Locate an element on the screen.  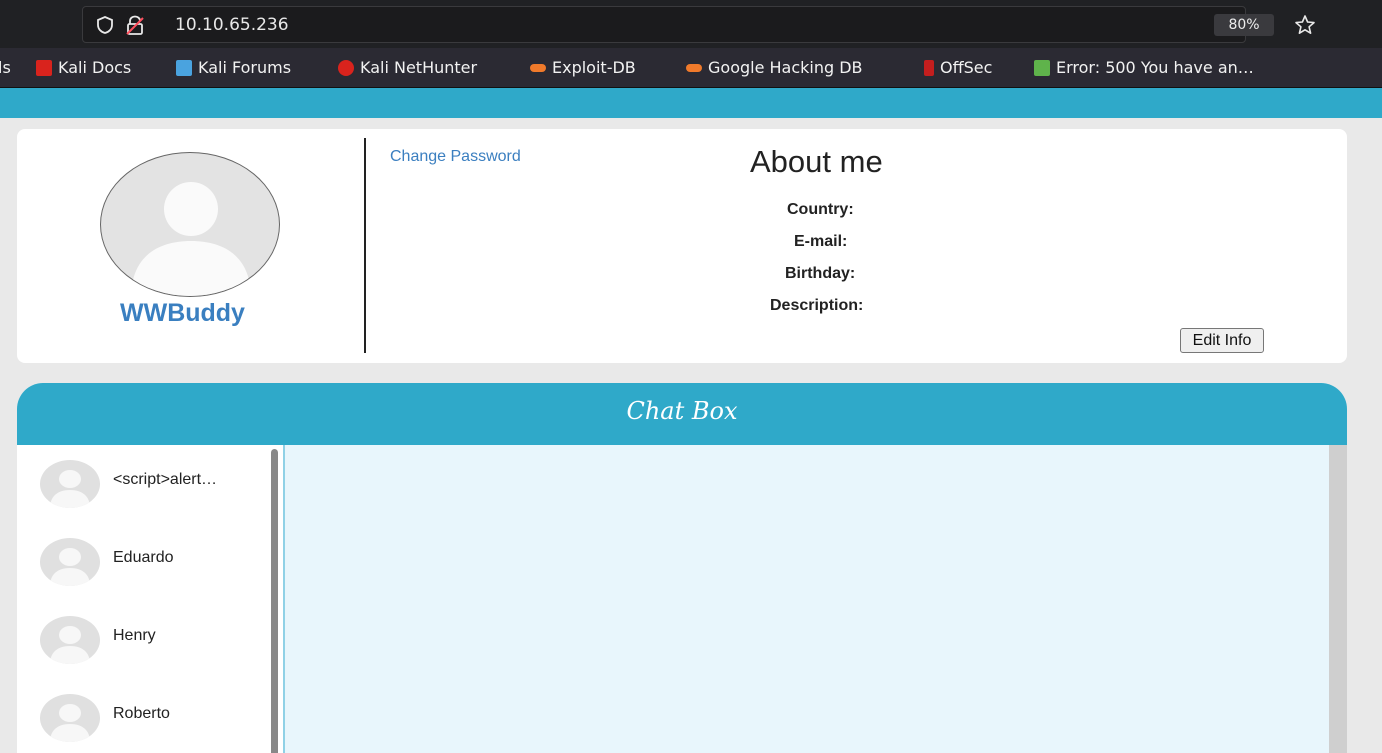
chat-title: Chat Box is located at coordinates (682, 411).